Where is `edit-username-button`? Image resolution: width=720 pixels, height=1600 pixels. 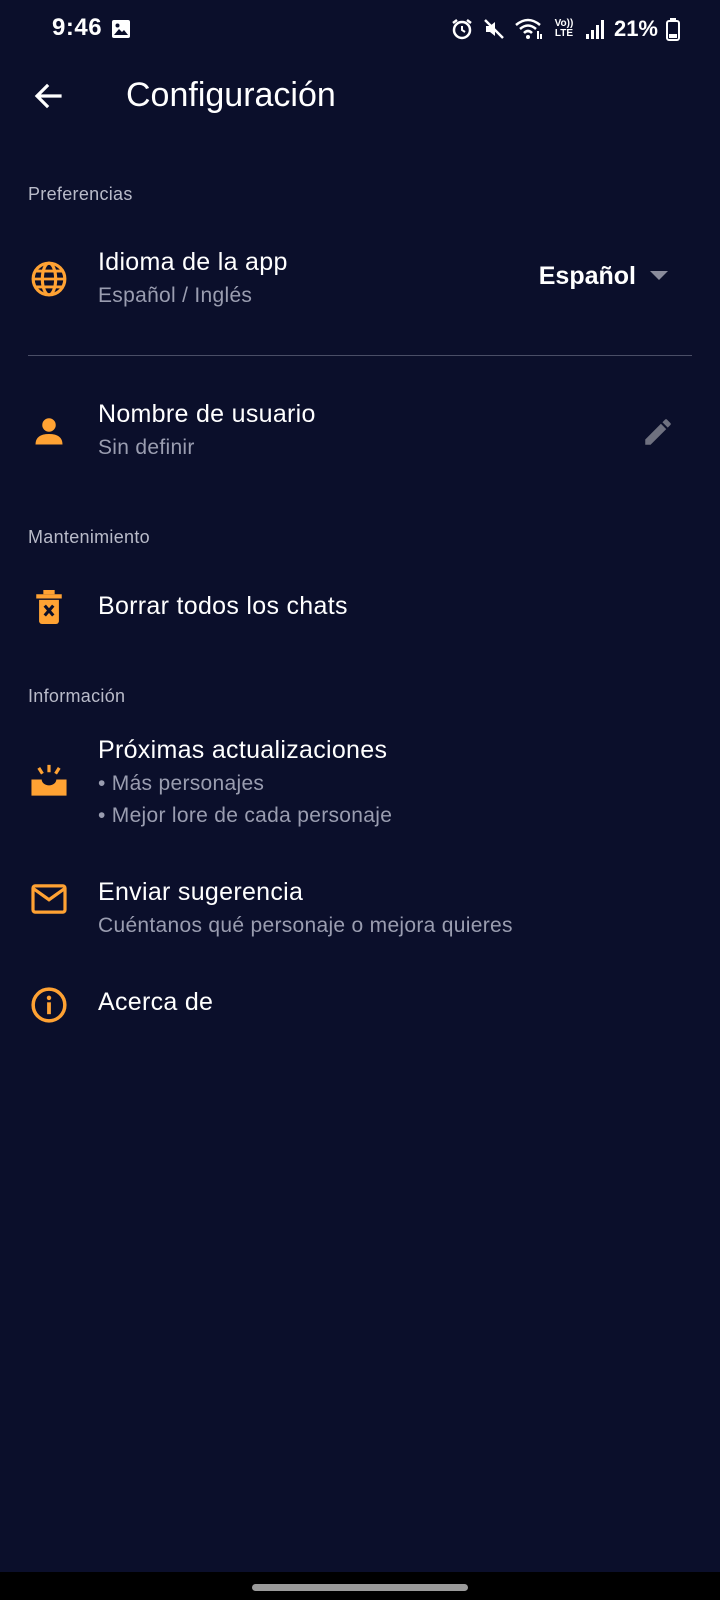
edit-username-button is located at coordinates (658, 434).